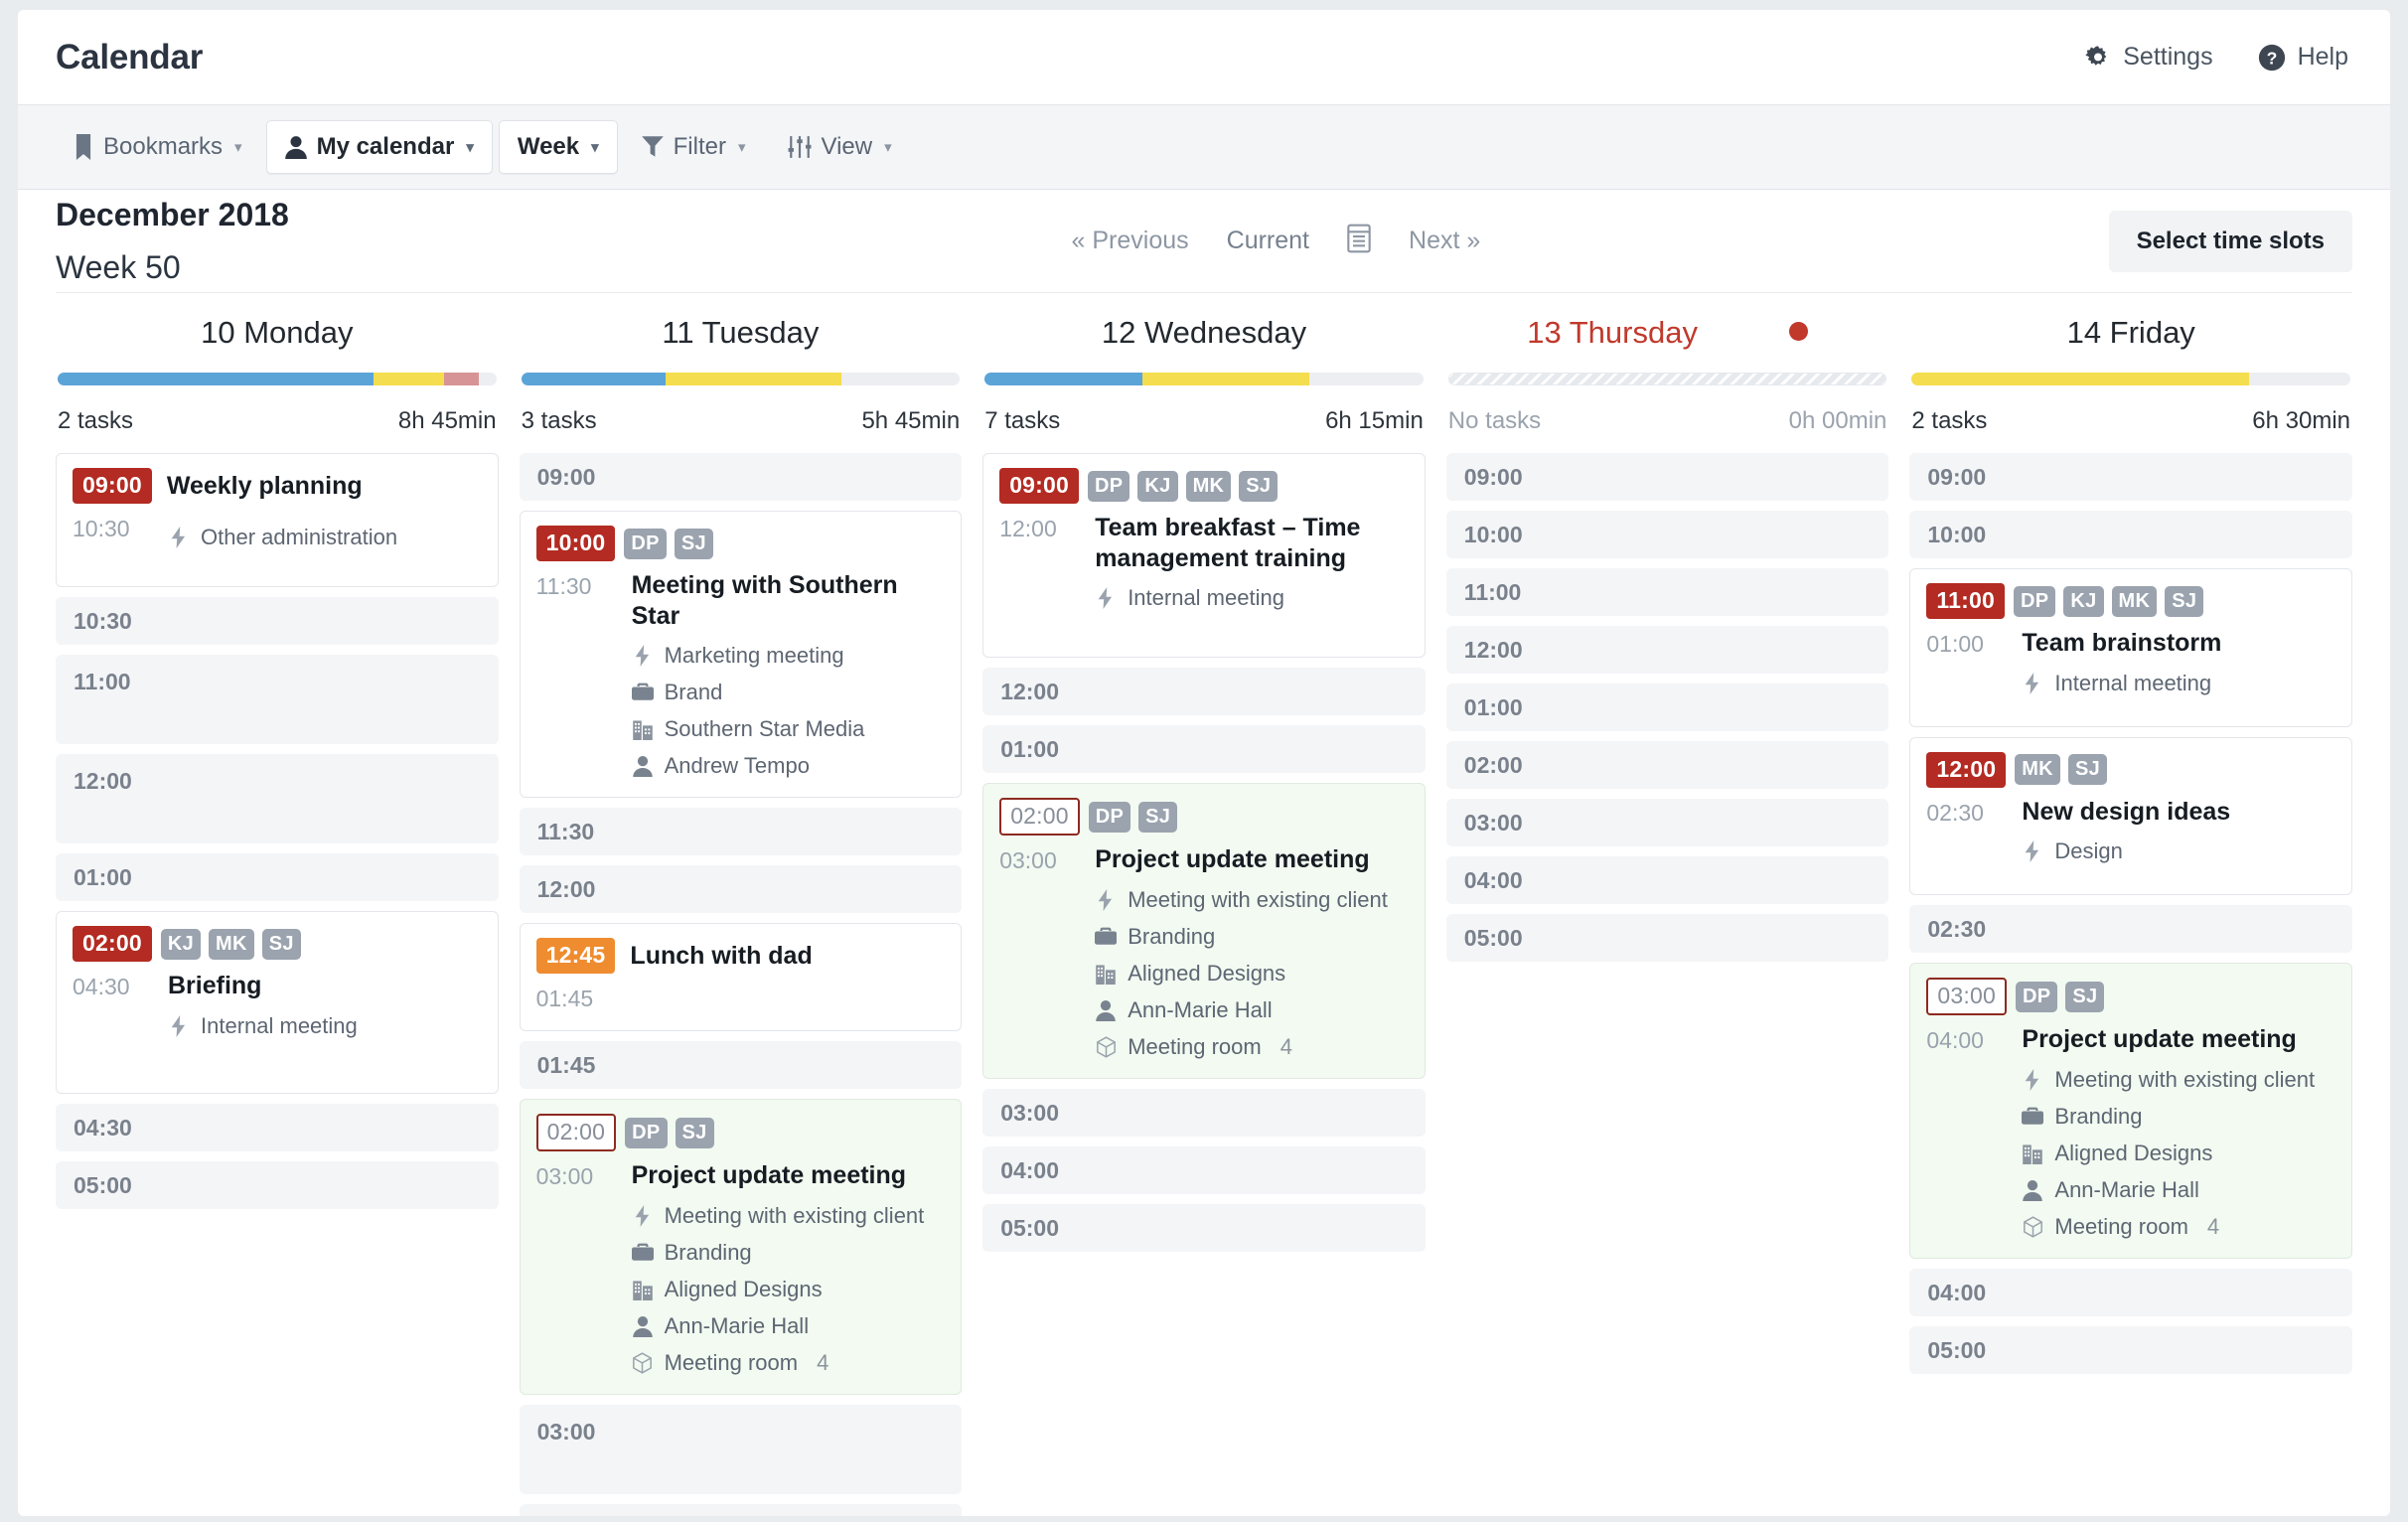 The image size is (2408, 1522). I want to click on progress-segment, so click(2081, 379).